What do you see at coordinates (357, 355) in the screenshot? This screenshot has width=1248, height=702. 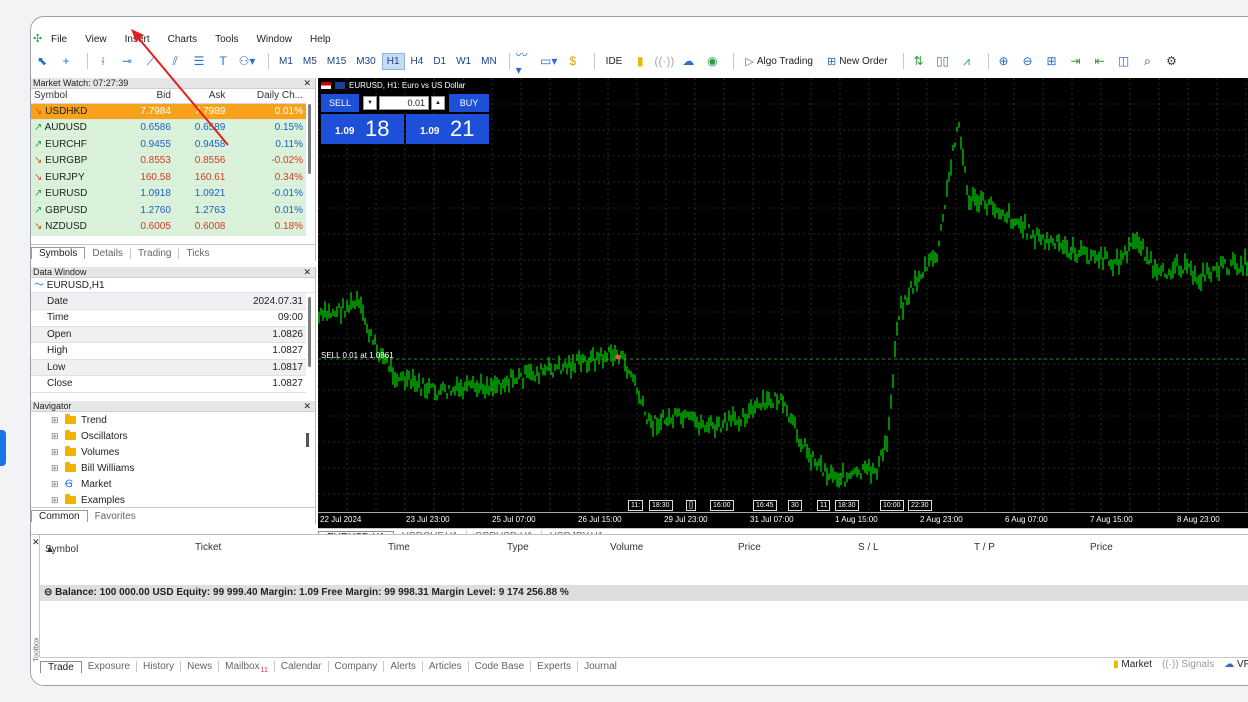 I see `position-line-label: SELL 0.01 at 1.0861` at bounding box center [357, 355].